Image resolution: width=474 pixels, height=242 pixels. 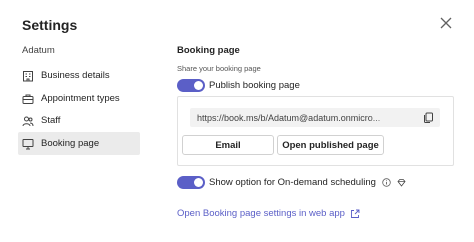 What do you see at coordinates (228, 145) in the screenshot?
I see `email-button: Email` at bounding box center [228, 145].